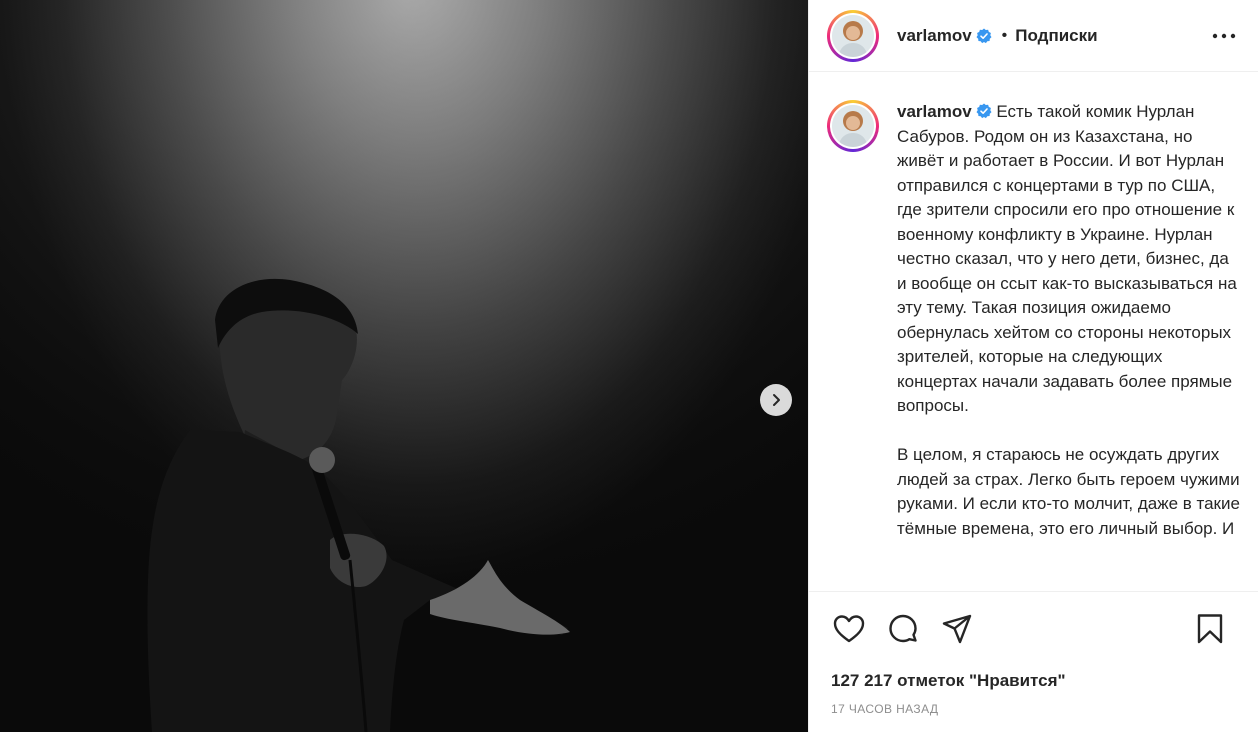 The image size is (1258, 732). Describe the element at coordinates (1033, 714) in the screenshot. I see `post-timestamp: 17 ЧАСОВ НАЗАД` at that location.